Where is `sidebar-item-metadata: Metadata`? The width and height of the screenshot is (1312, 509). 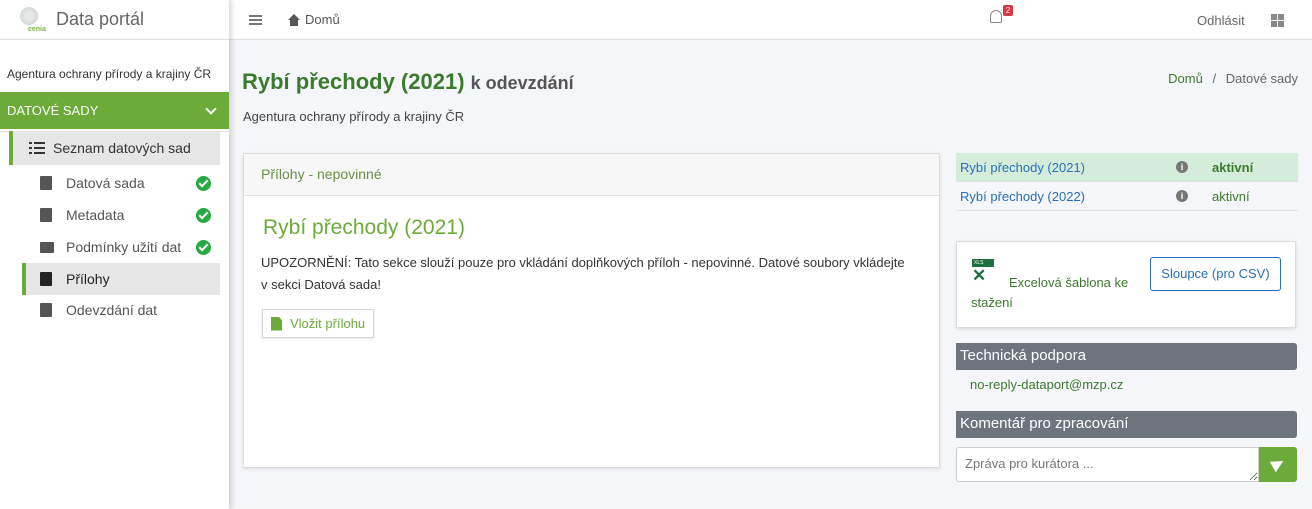 sidebar-item-metadata: Metadata is located at coordinates (121, 215).